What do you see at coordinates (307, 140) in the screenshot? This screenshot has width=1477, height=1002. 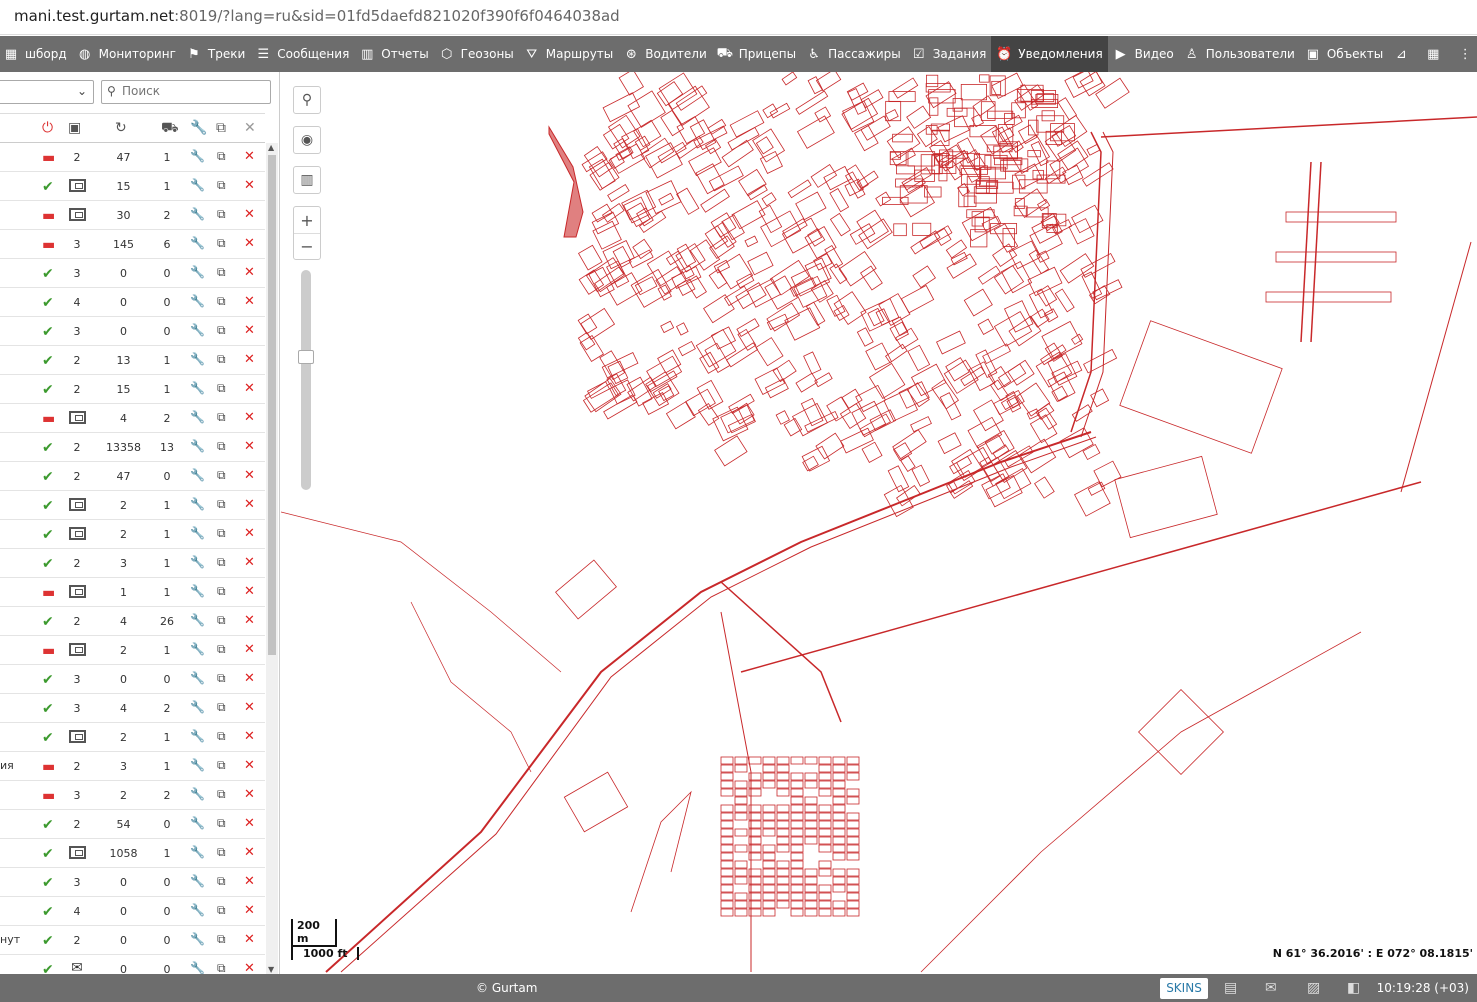 I see `map-visibility-button: ◉` at bounding box center [307, 140].